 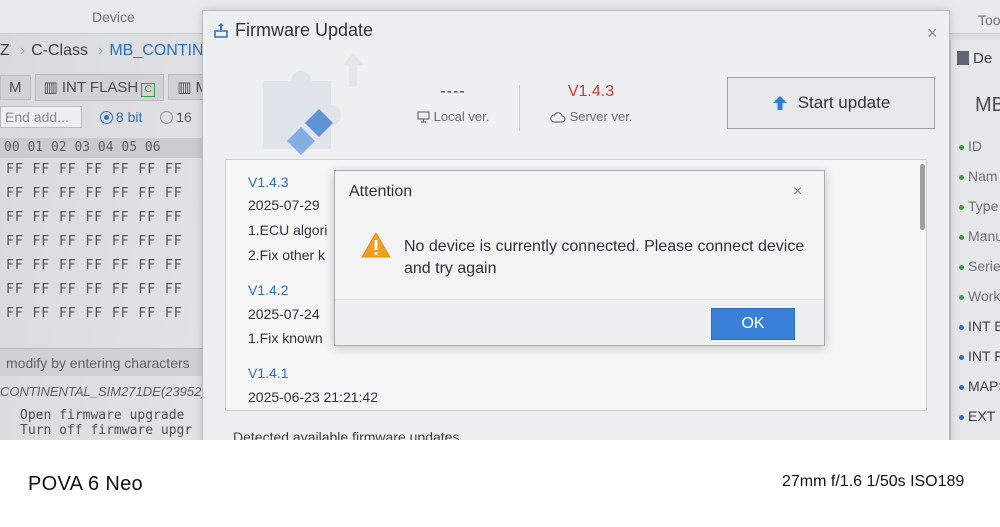 I want to click on server-version-label: Server ver., so click(x=601, y=116).